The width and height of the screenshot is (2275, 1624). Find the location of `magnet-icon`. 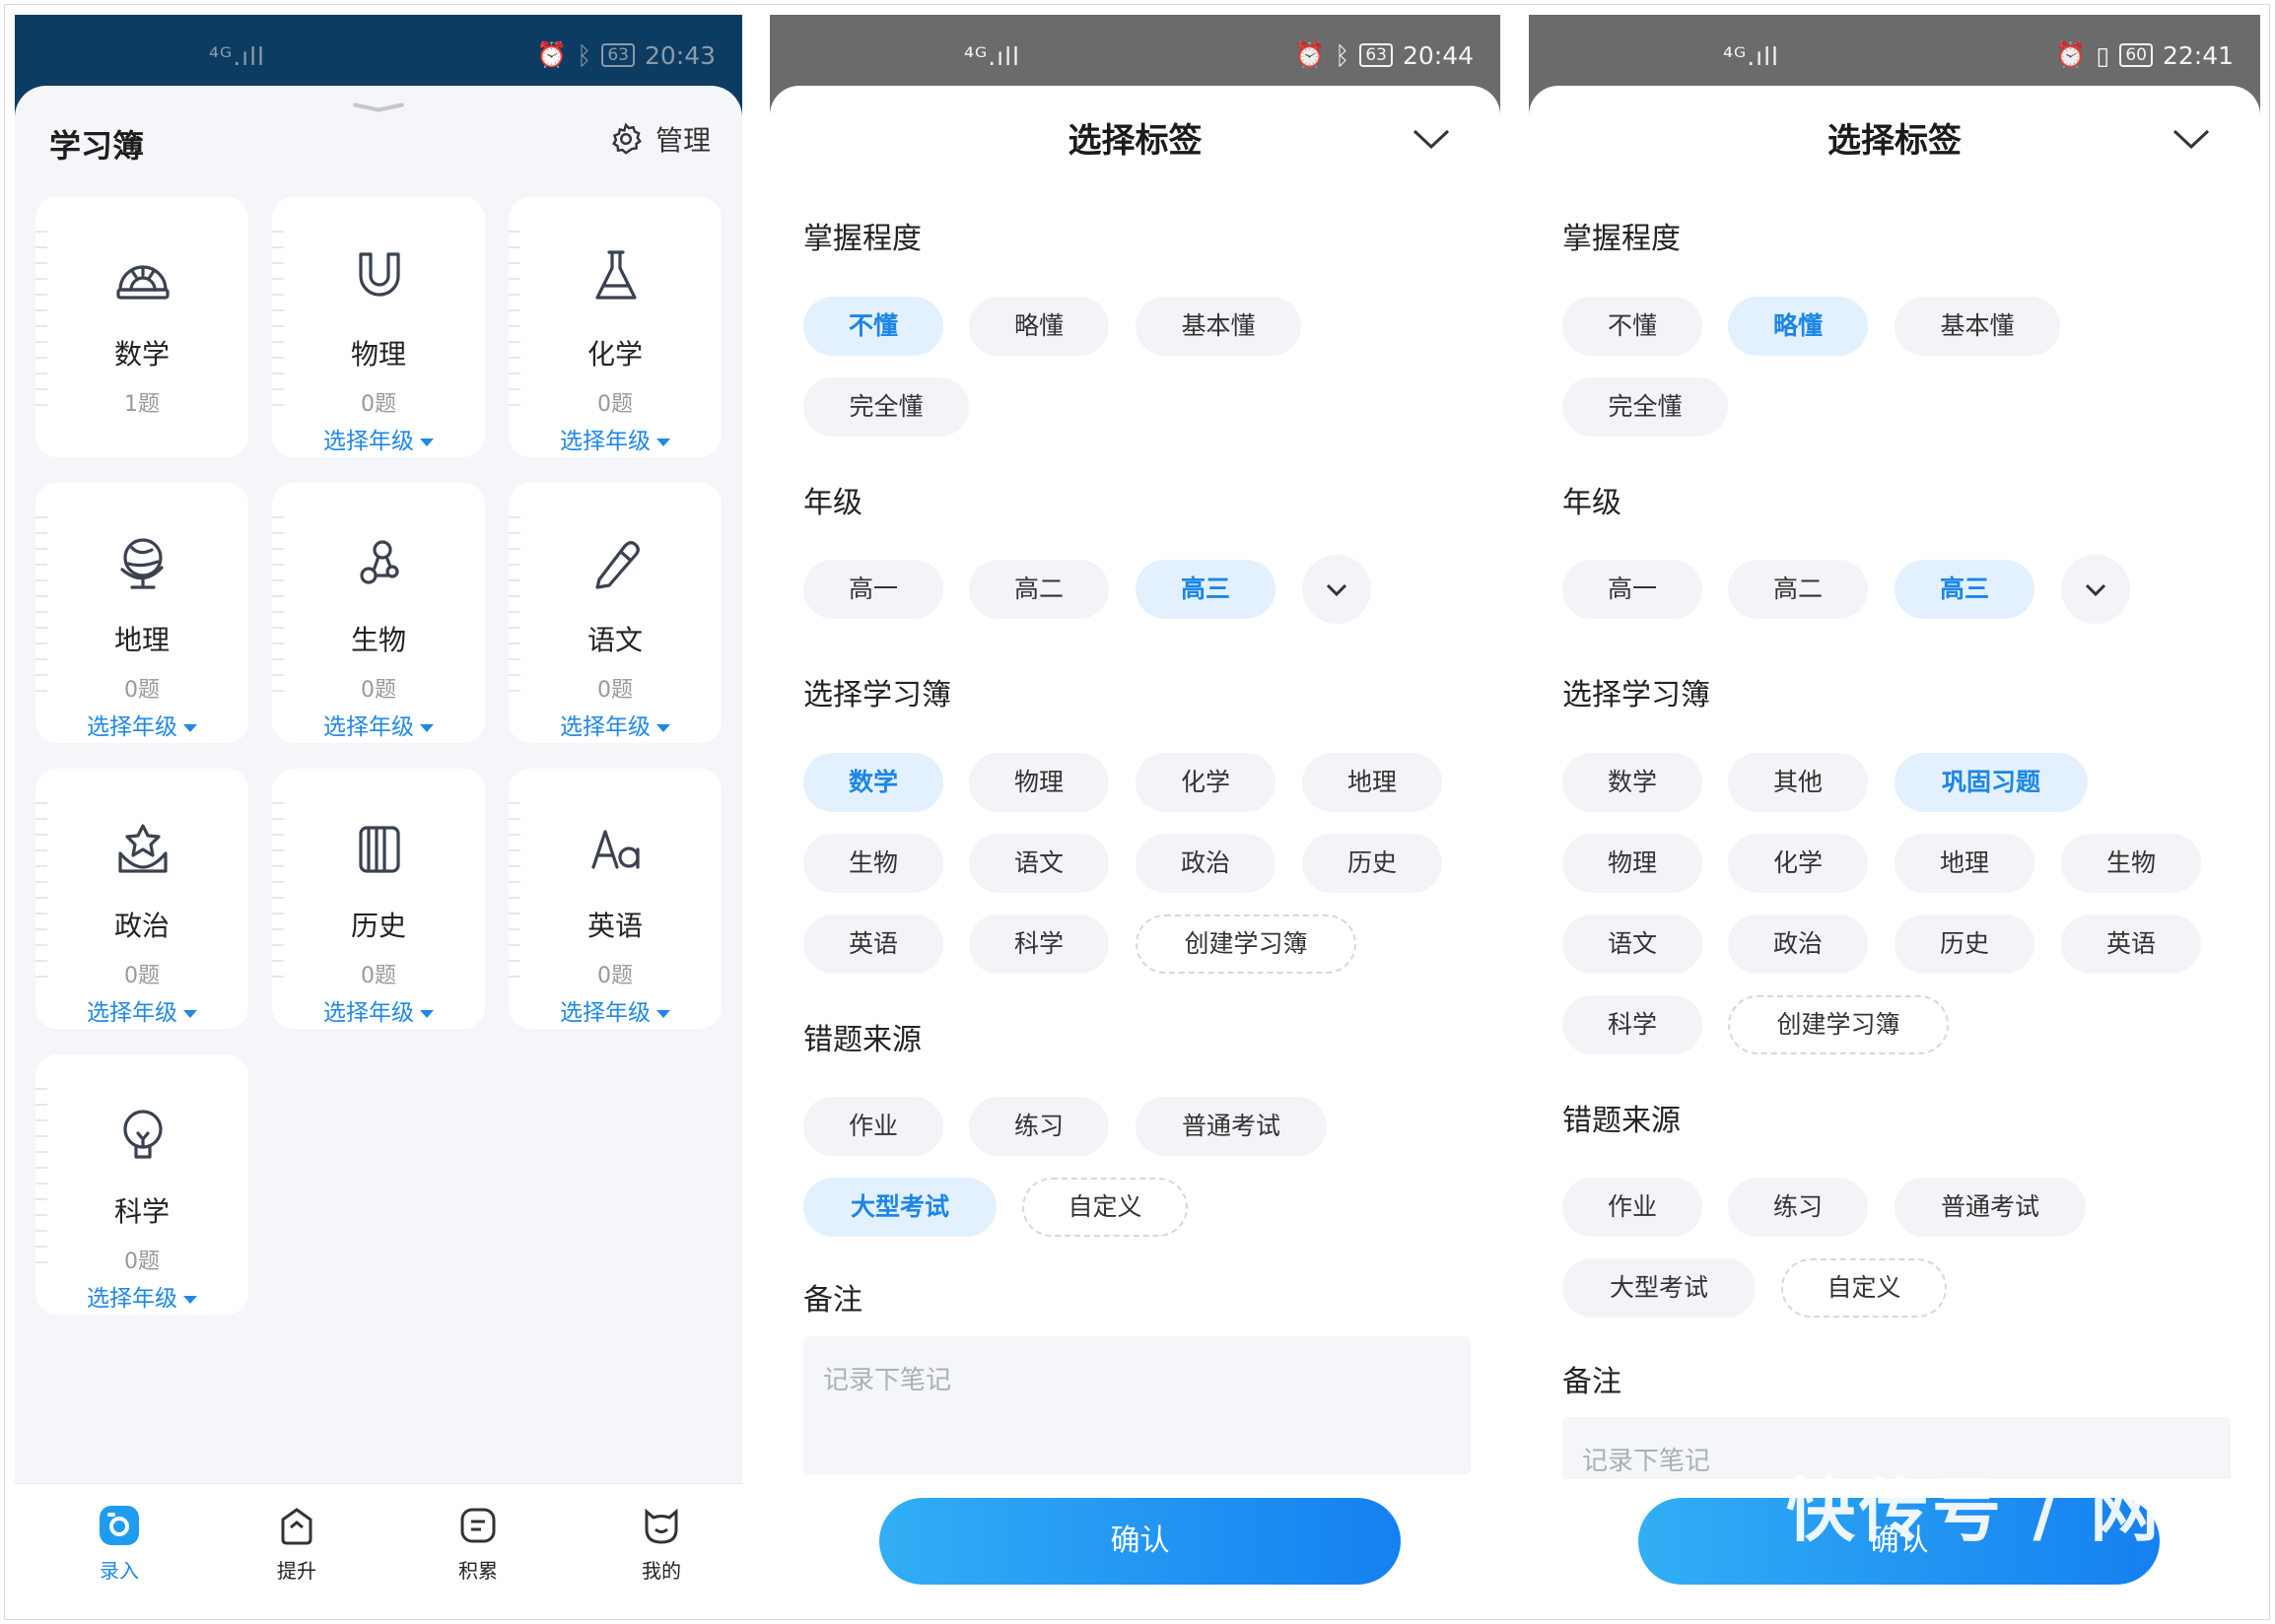

magnet-icon is located at coordinates (379, 274).